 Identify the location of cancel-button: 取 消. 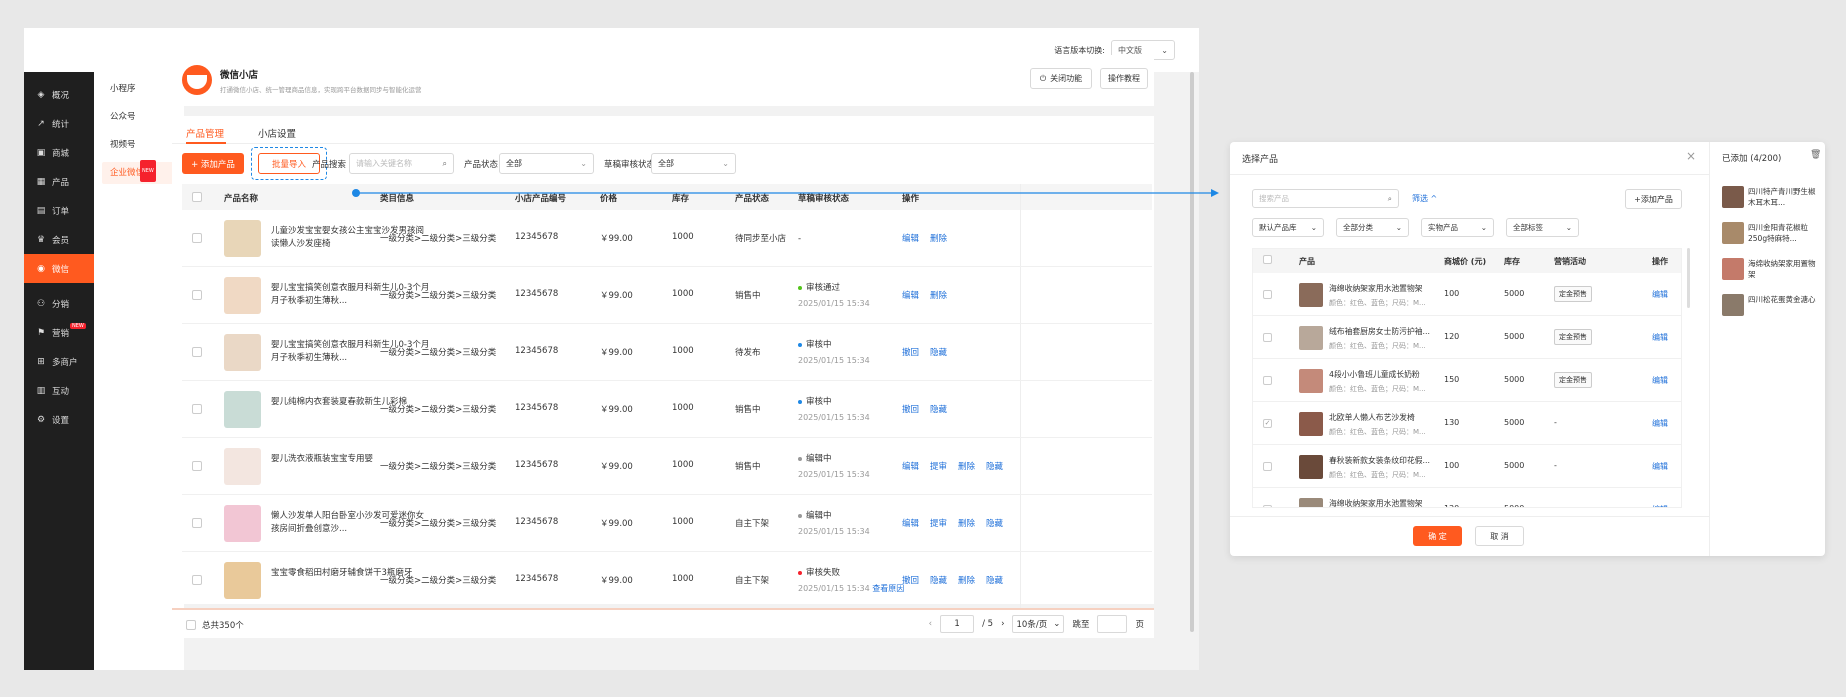
(1499, 536).